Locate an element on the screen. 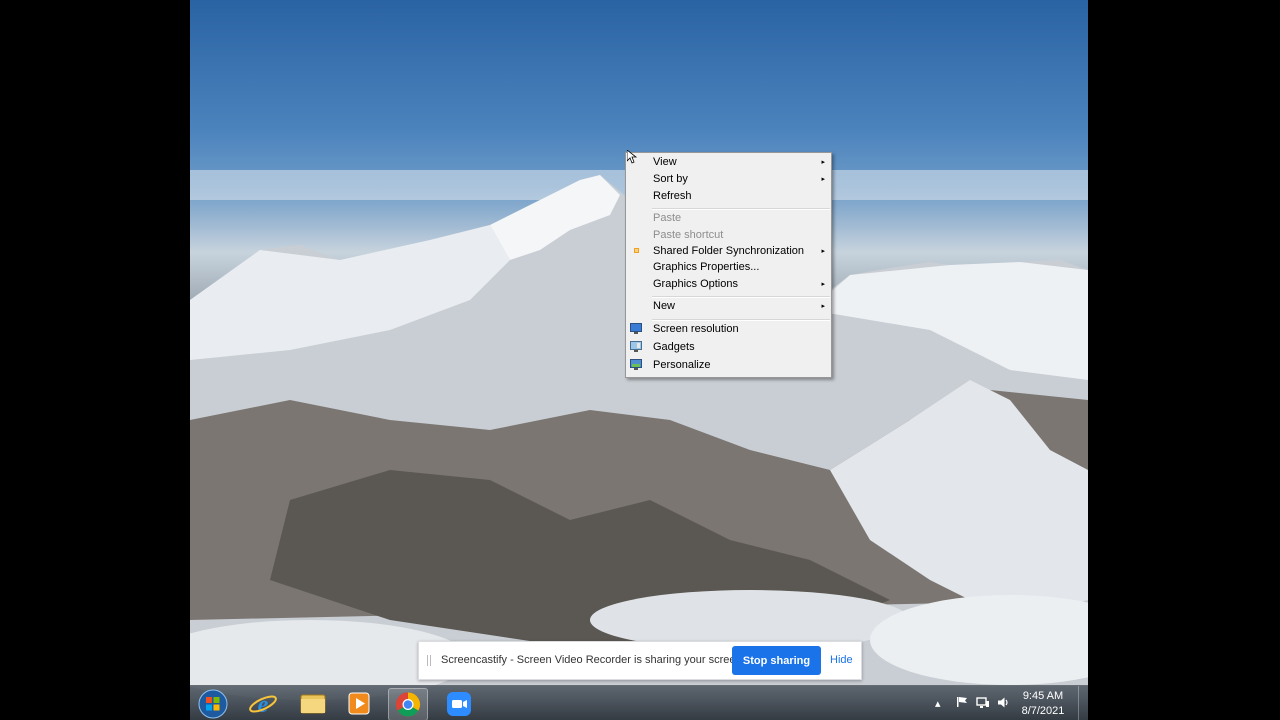 This screenshot has width=1280, height=720. taskbar-internet-explorer: e is located at coordinates (263, 703).